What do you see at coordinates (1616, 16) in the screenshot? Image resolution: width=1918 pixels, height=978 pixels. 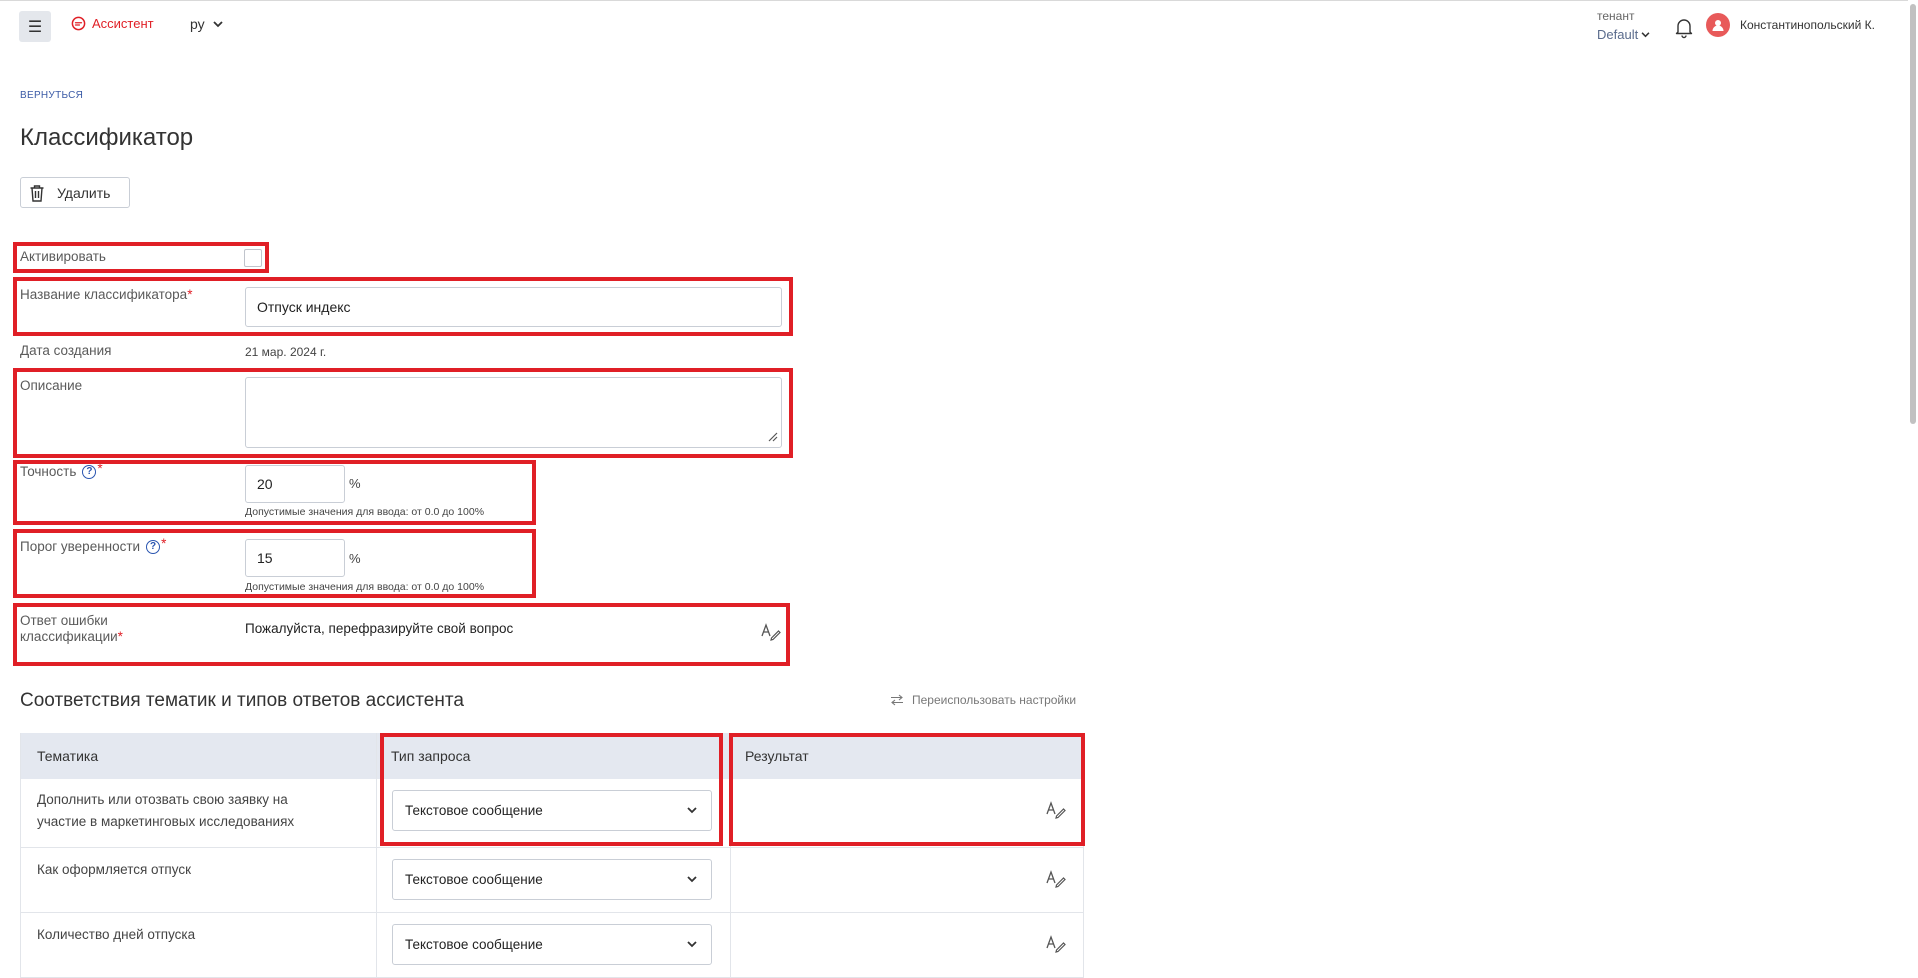 I see `tenant-label: тенант` at bounding box center [1616, 16].